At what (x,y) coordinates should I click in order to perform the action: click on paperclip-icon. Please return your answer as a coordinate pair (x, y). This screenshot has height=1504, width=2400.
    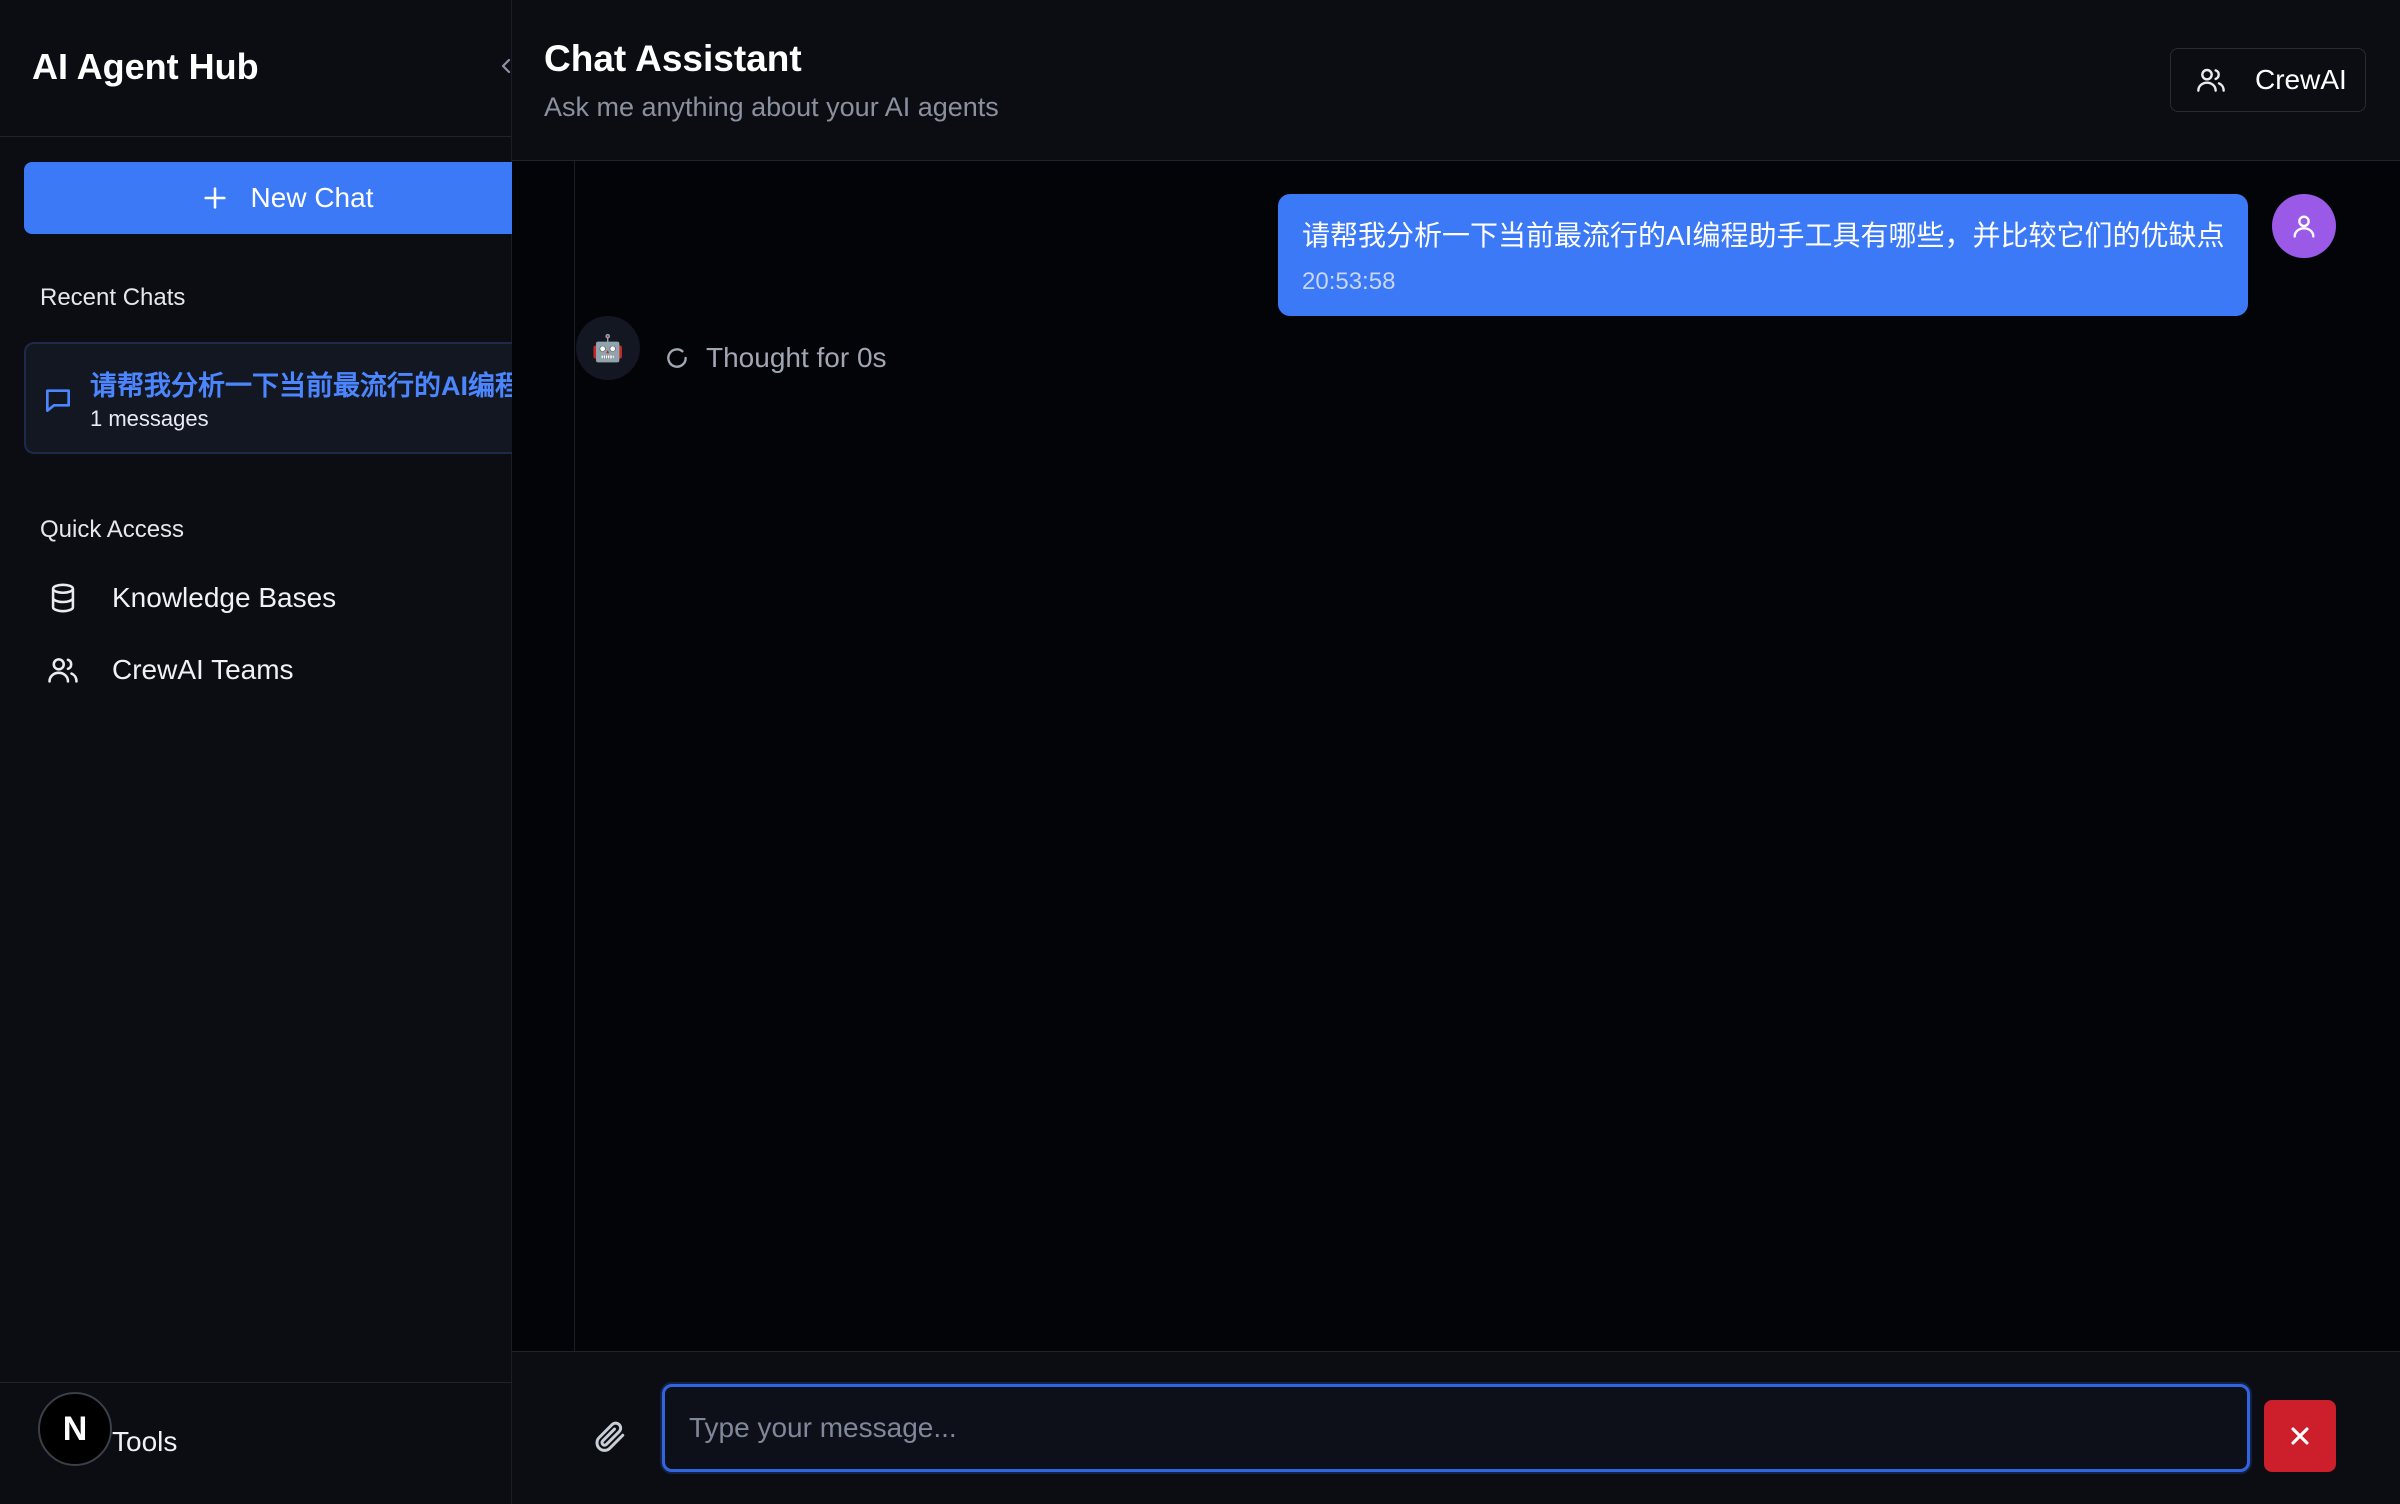
    Looking at the image, I should click on (610, 1436).